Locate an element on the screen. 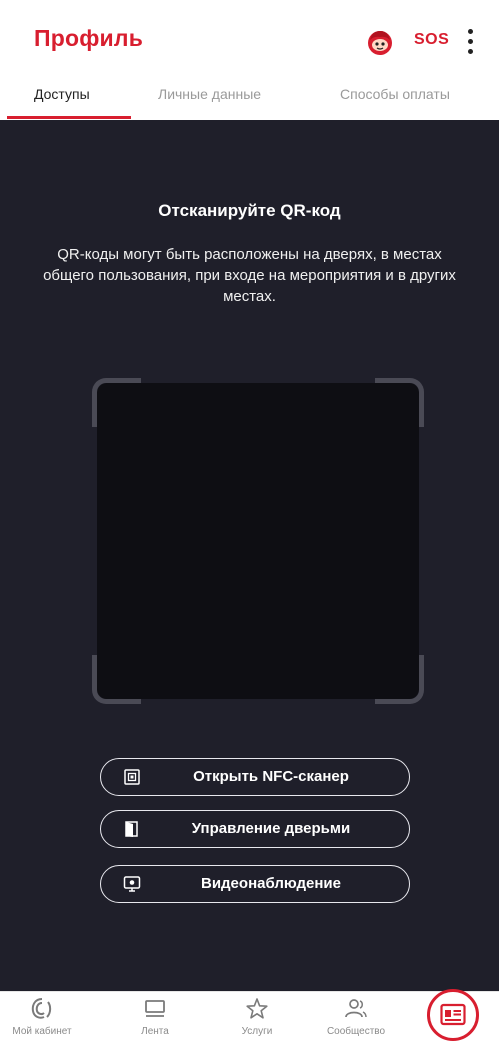 This screenshot has width=499, height=1046. video-monitor-icon is located at coordinates (132, 884).